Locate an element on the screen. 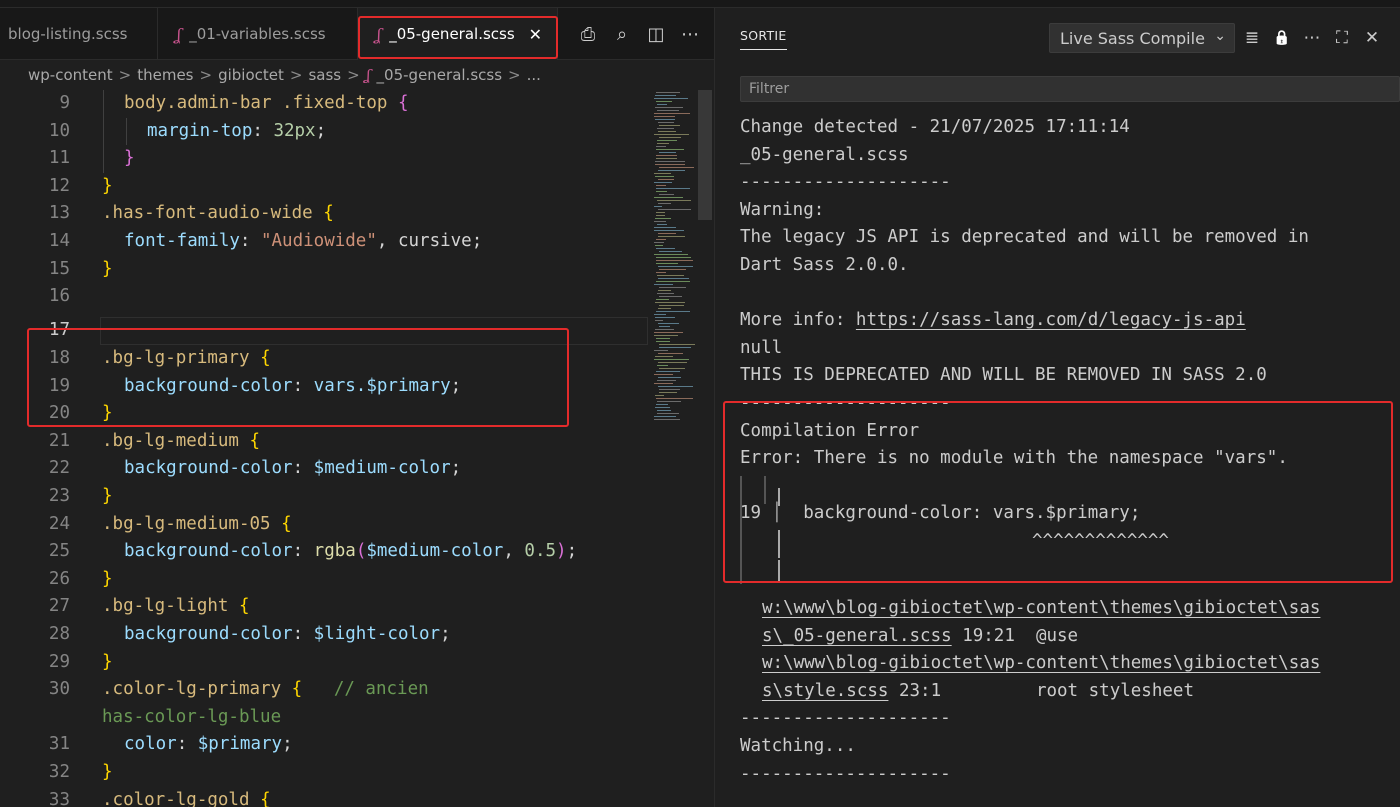 Image resolution: width=1400 pixels, height=807 pixels. output-channel-select: Live Sass Compile ⌄ is located at coordinates (1142, 38).